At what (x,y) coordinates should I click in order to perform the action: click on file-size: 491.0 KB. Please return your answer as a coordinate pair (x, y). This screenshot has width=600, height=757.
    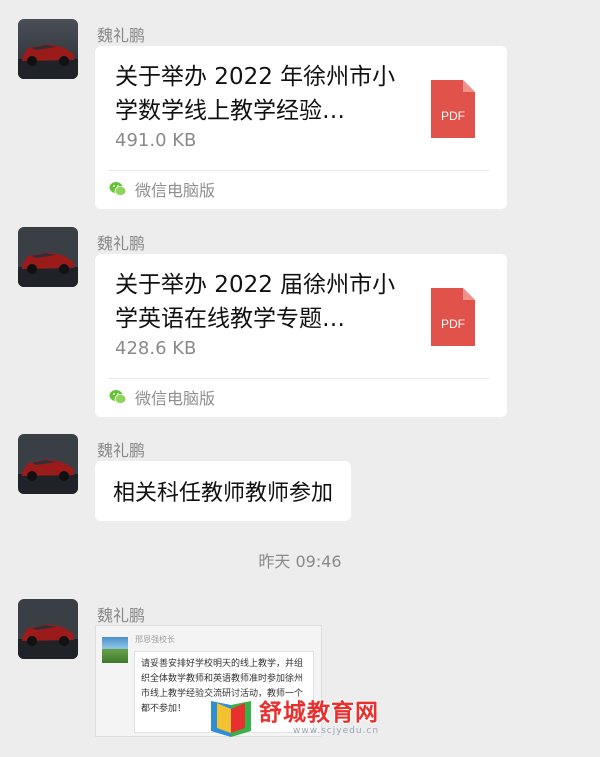
    Looking at the image, I should click on (156, 140).